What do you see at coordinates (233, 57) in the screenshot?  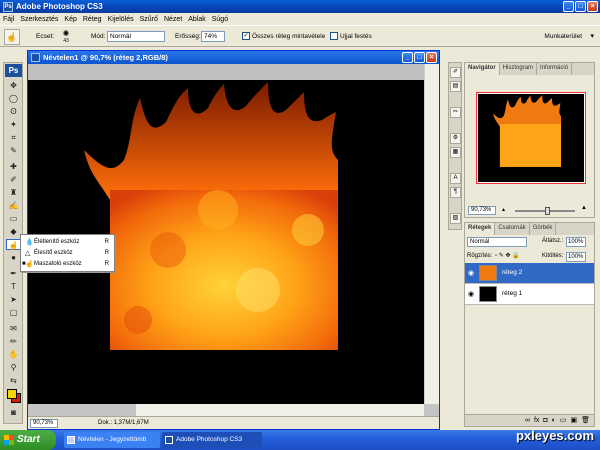 I see `document-title-bar: Névtelen1 @ 90,7% (réteg 2,RGB/8) _ □ ×` at bounding box center [233, 57].